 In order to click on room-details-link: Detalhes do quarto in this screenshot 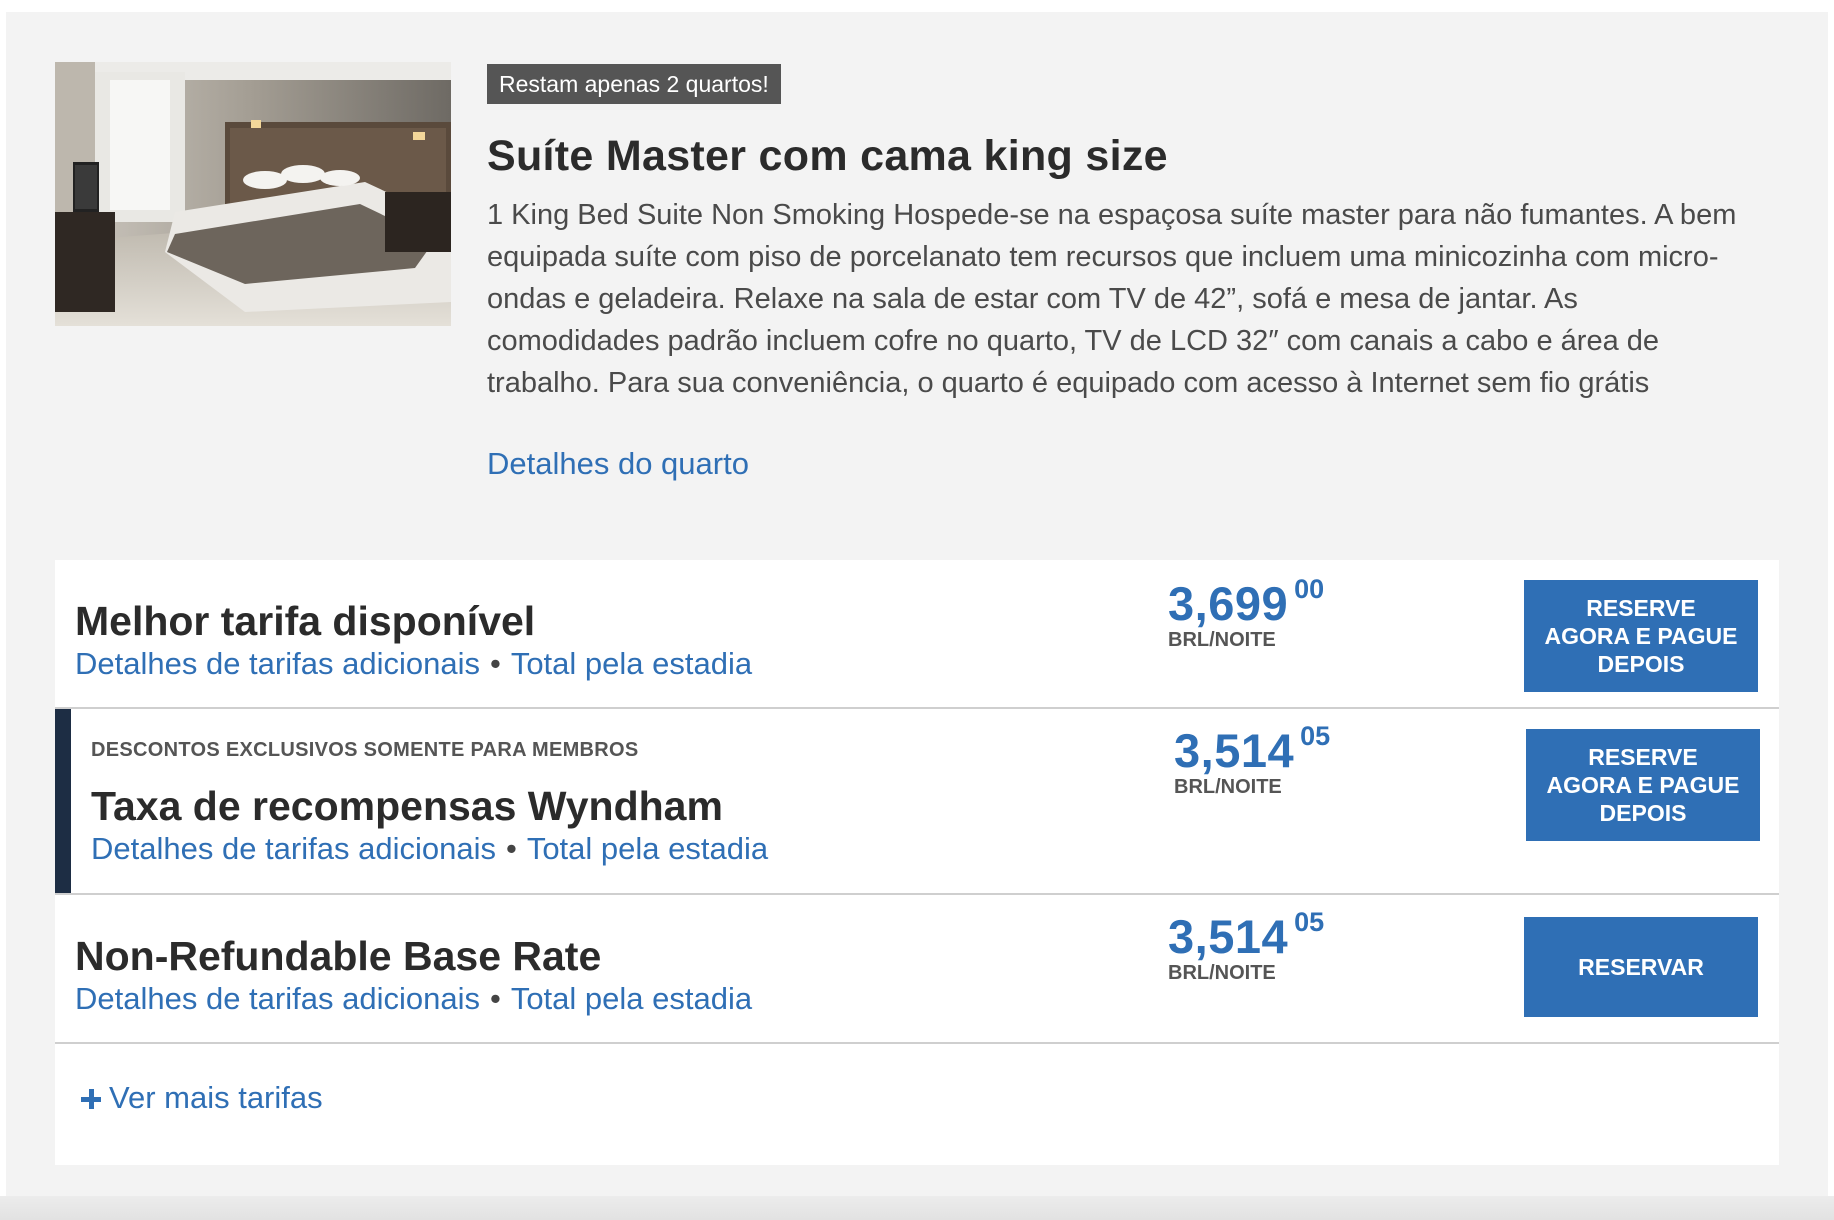, I will do `click(618, 464)`.